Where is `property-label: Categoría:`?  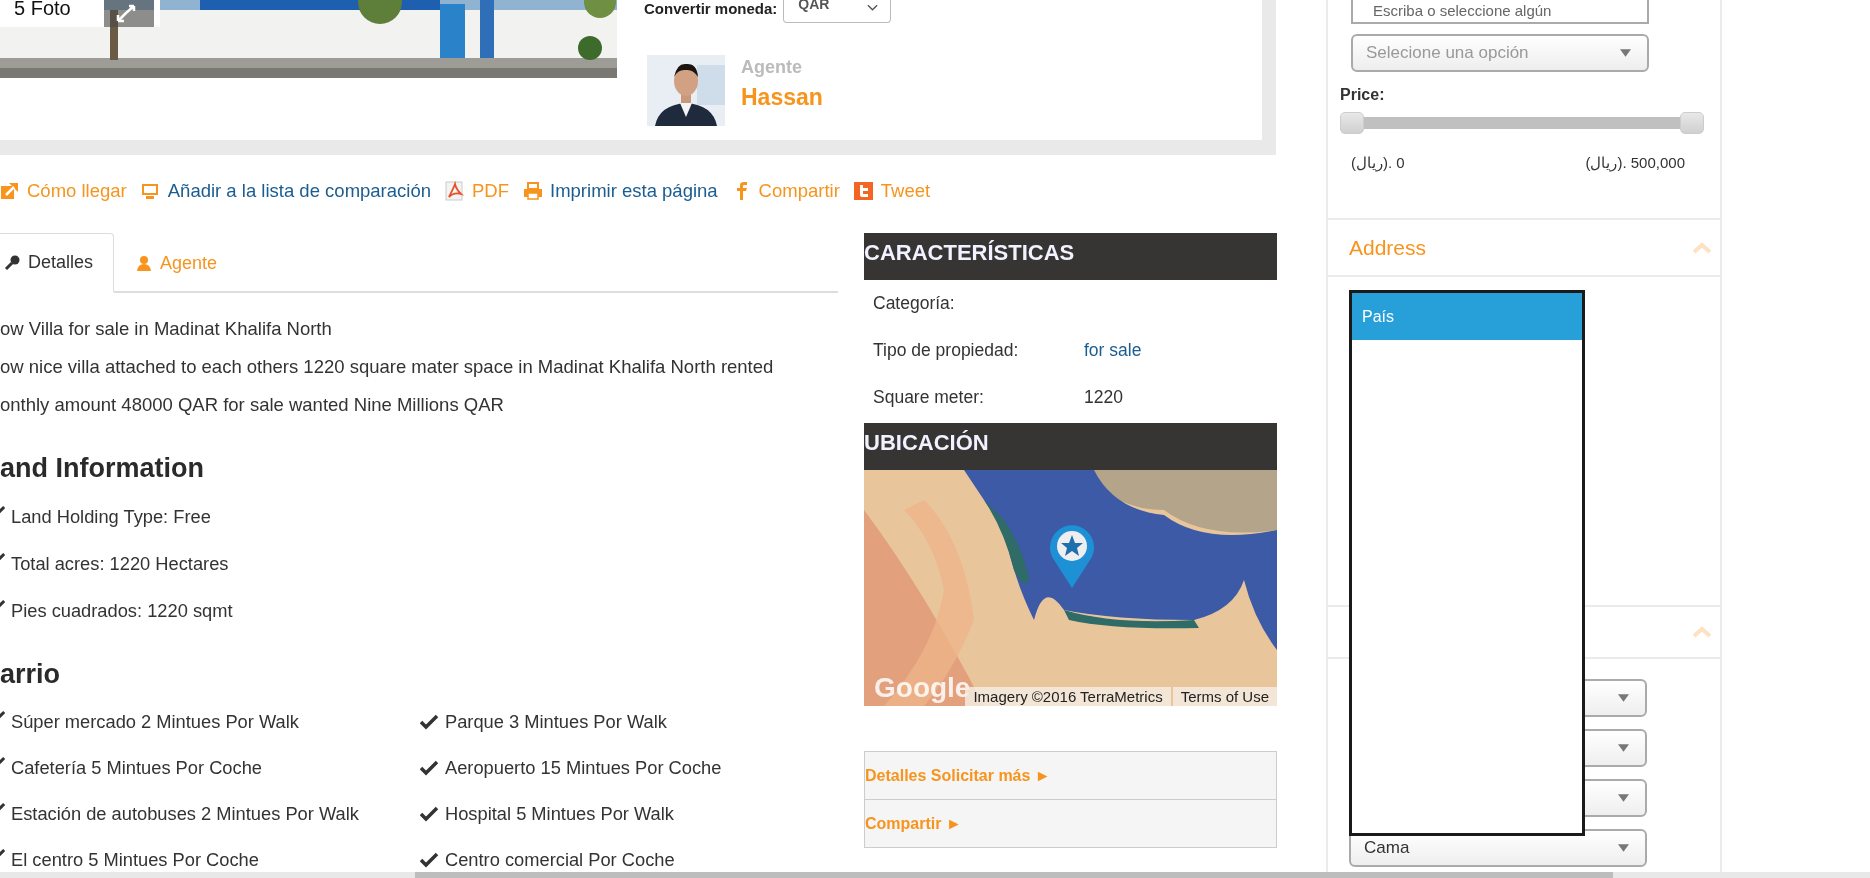
property-label: Categoría: is located at coordinates (914, 303).